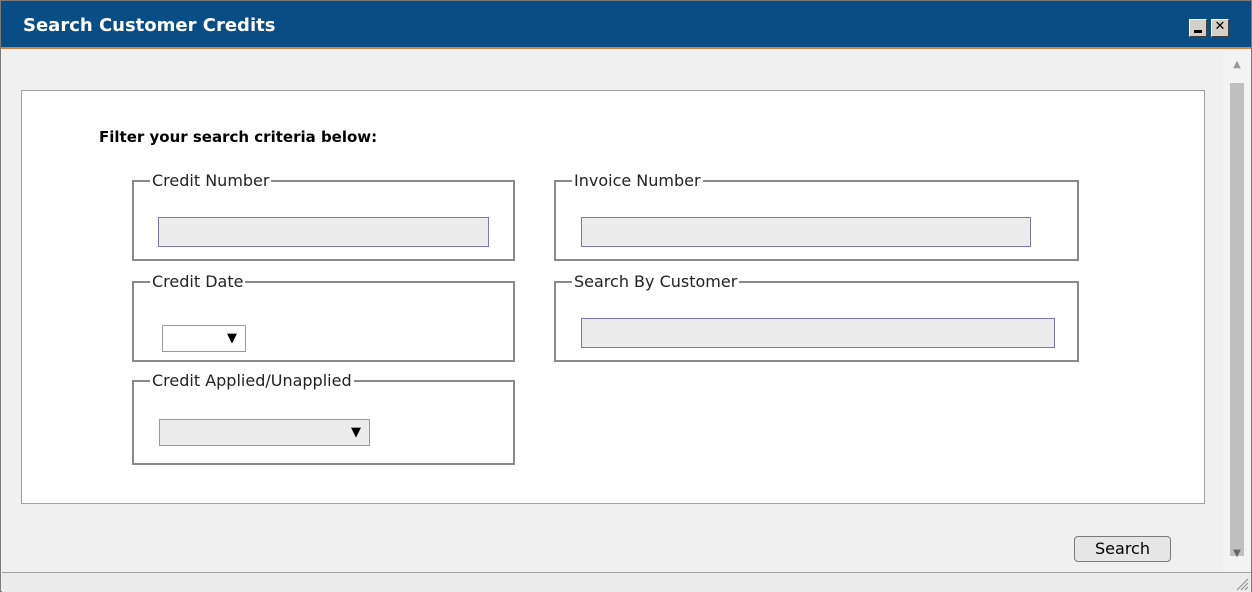  I want to click on credit-applied-label: Credit Applied/Unapplied, so click(252, 380).